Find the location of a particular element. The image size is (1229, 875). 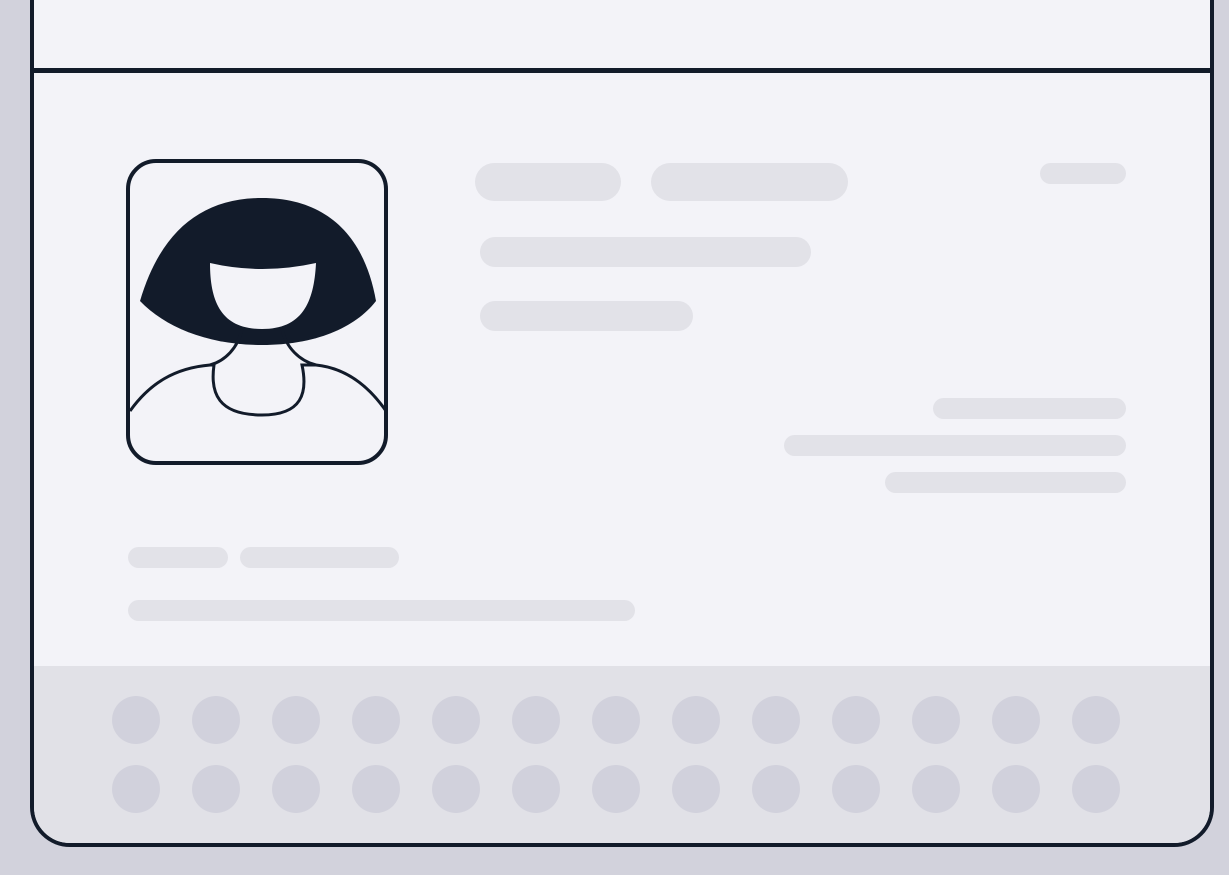

person-portrait-icon is located at coordinates (257, 307).